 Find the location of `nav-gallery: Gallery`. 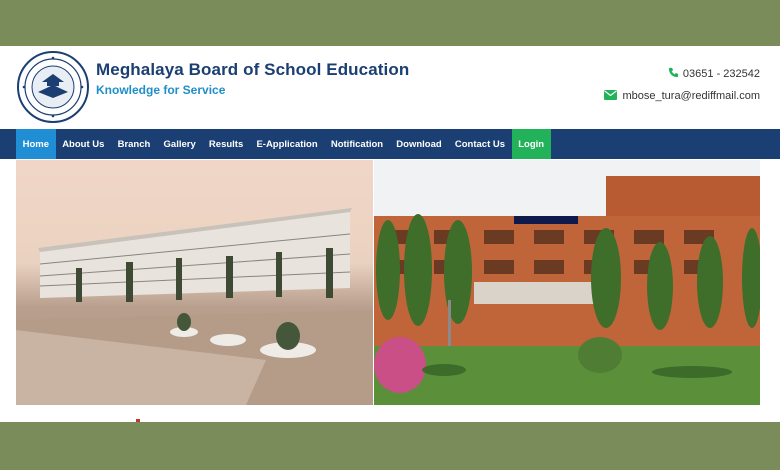

nav-gallery: Gallery is located at coordinates (179, 144).